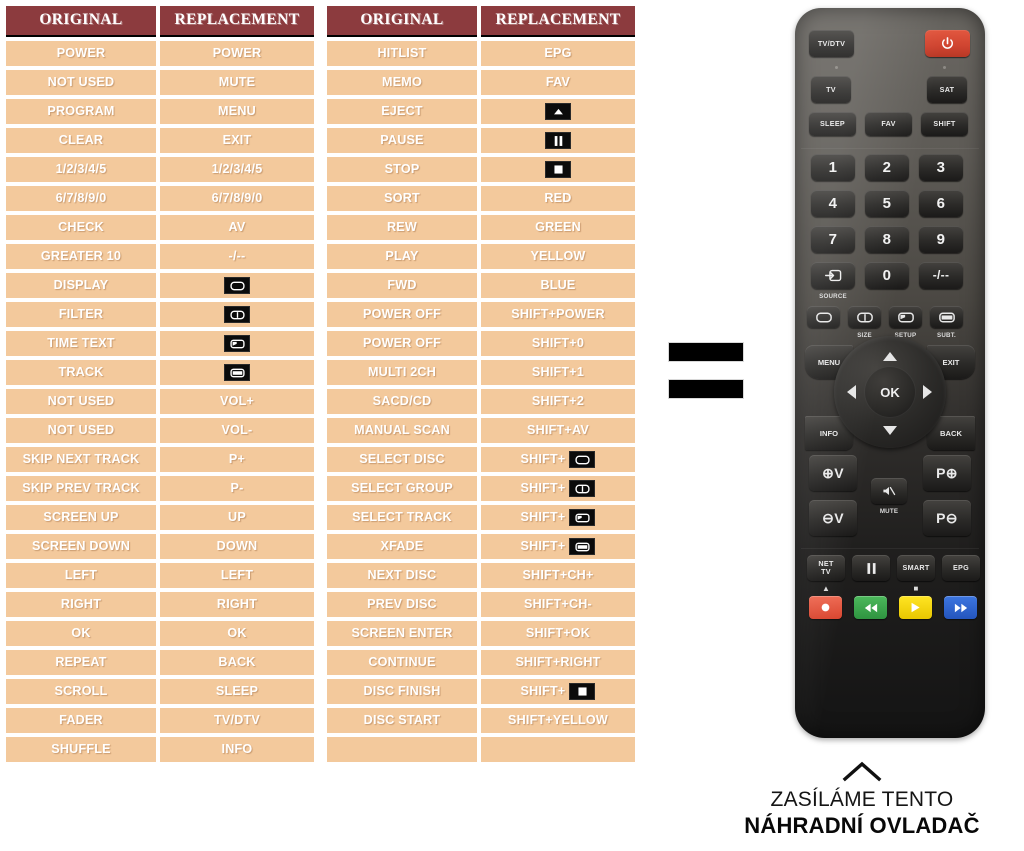 Image resolution: width=1024 pixels, height=851 pixels. Describe the element at coordinates (481, 140) in the screenshot. I see `table-row: PAUSE` at that location.